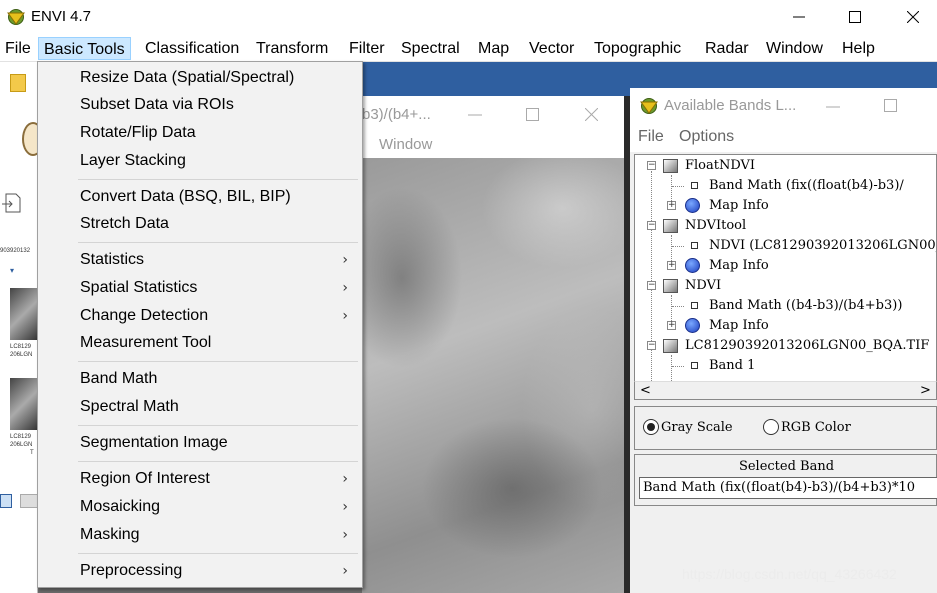  Describe the element at coordinates (833, 107) in the screenshot. I see `bands-minimize-icon` at that location.